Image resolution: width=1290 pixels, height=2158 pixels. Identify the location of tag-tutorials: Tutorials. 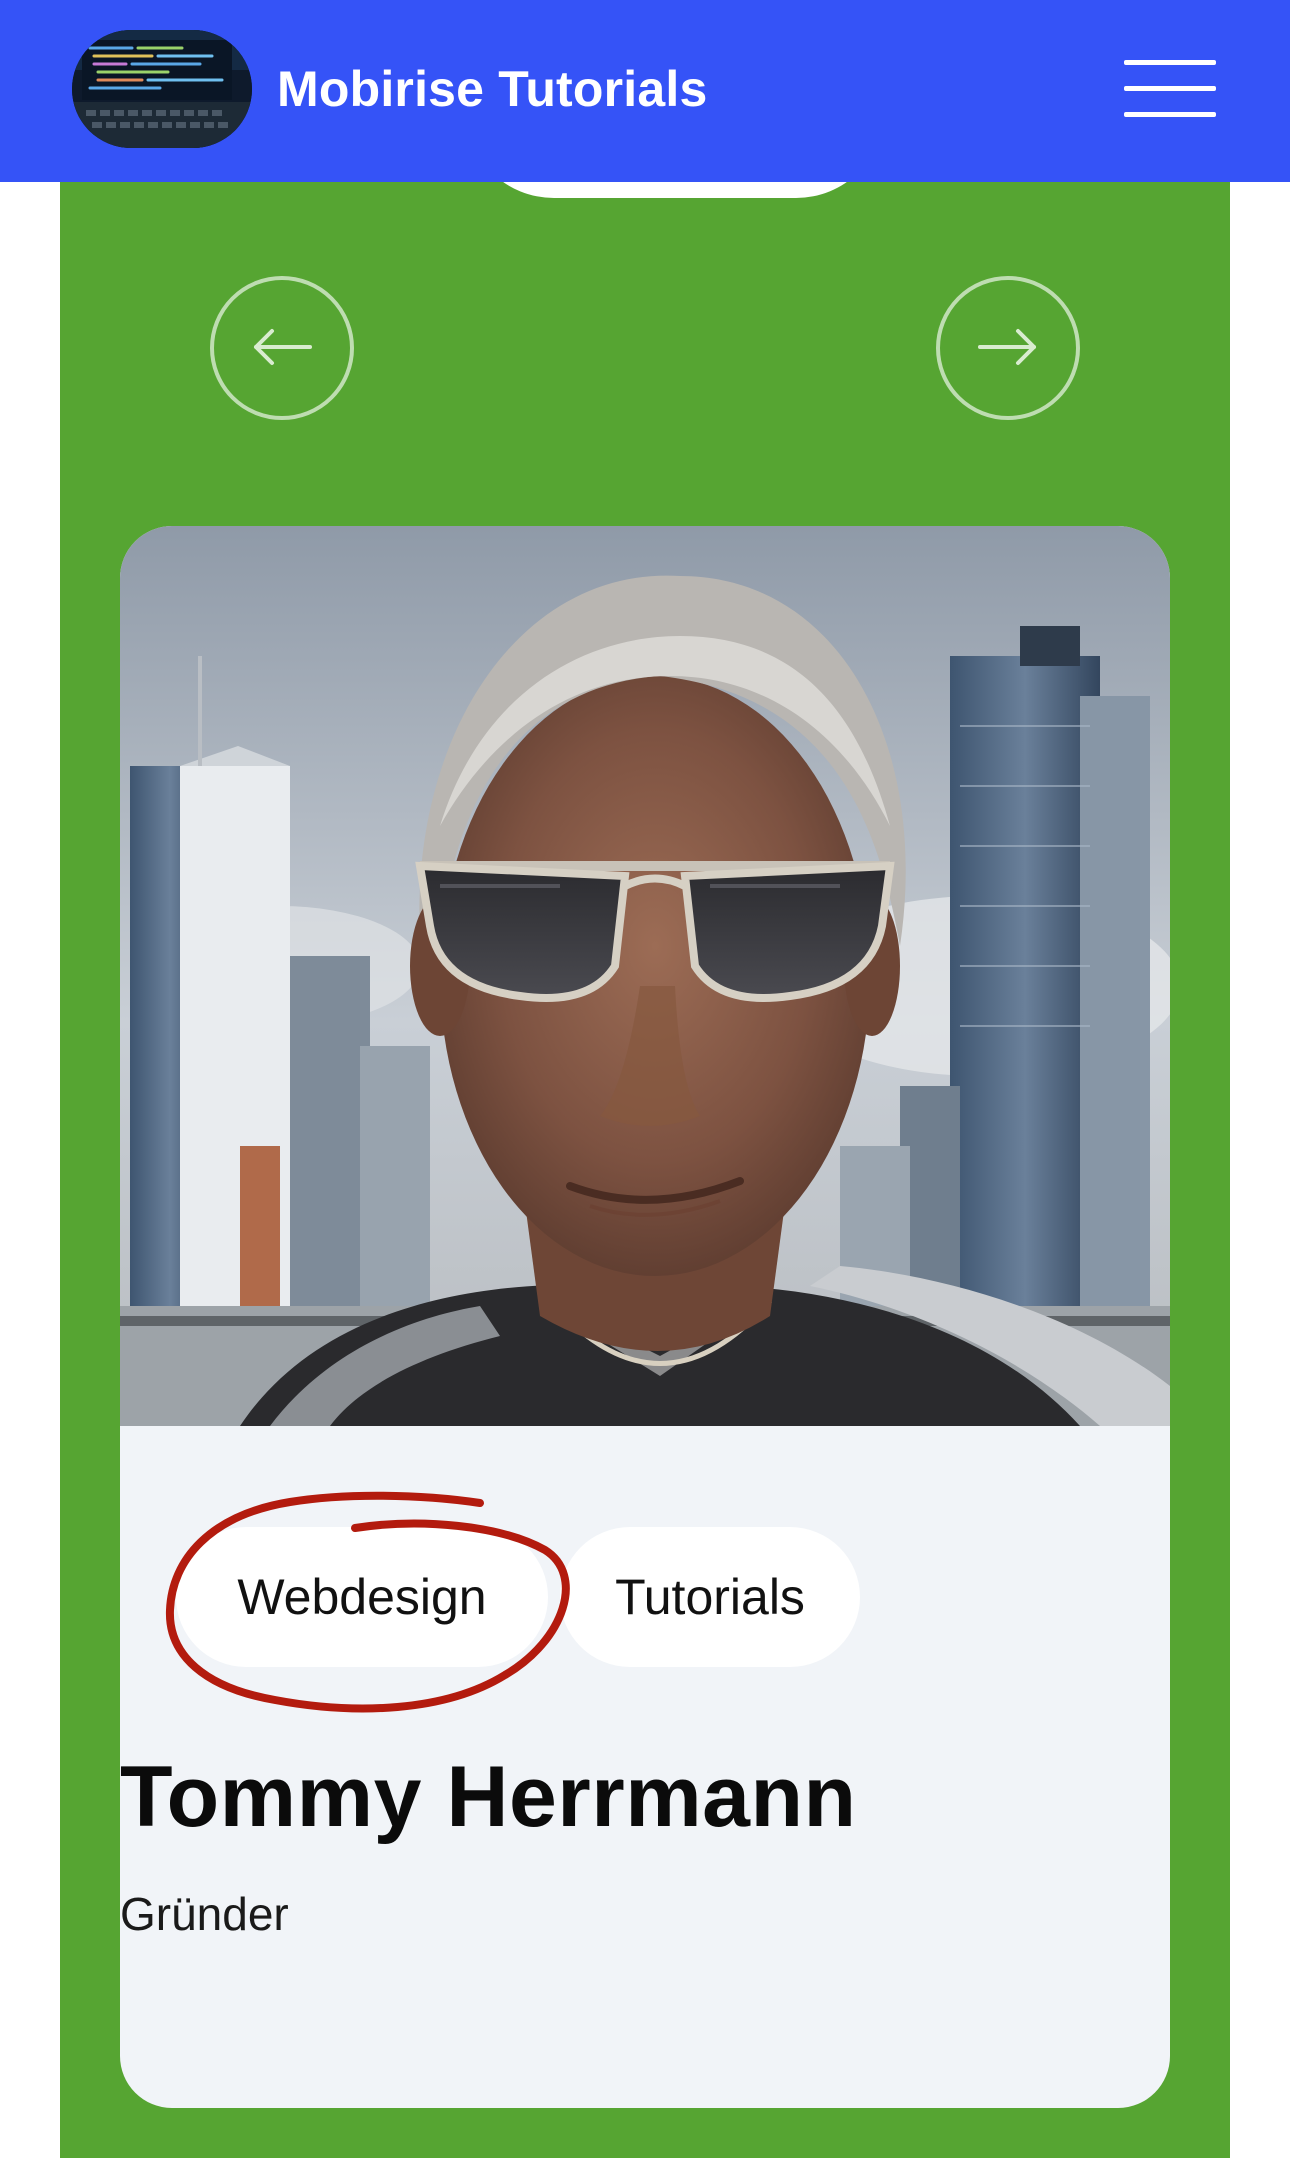
(710, 1597).